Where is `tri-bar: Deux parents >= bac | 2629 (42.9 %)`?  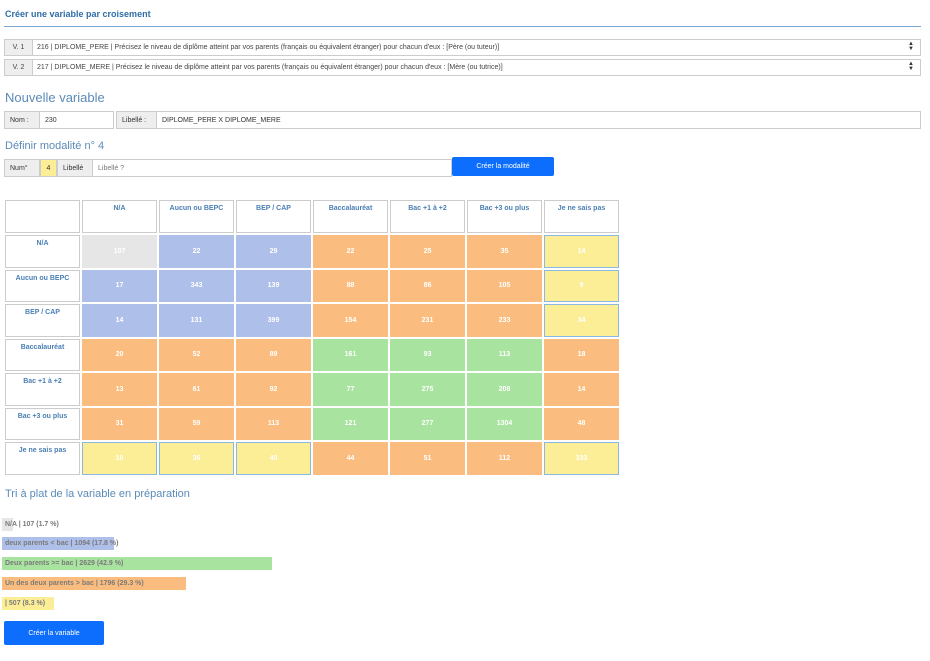
tri-bar: Deux parents >= bac | 2629 (42.9 %) is located at coordinates (137, 563).